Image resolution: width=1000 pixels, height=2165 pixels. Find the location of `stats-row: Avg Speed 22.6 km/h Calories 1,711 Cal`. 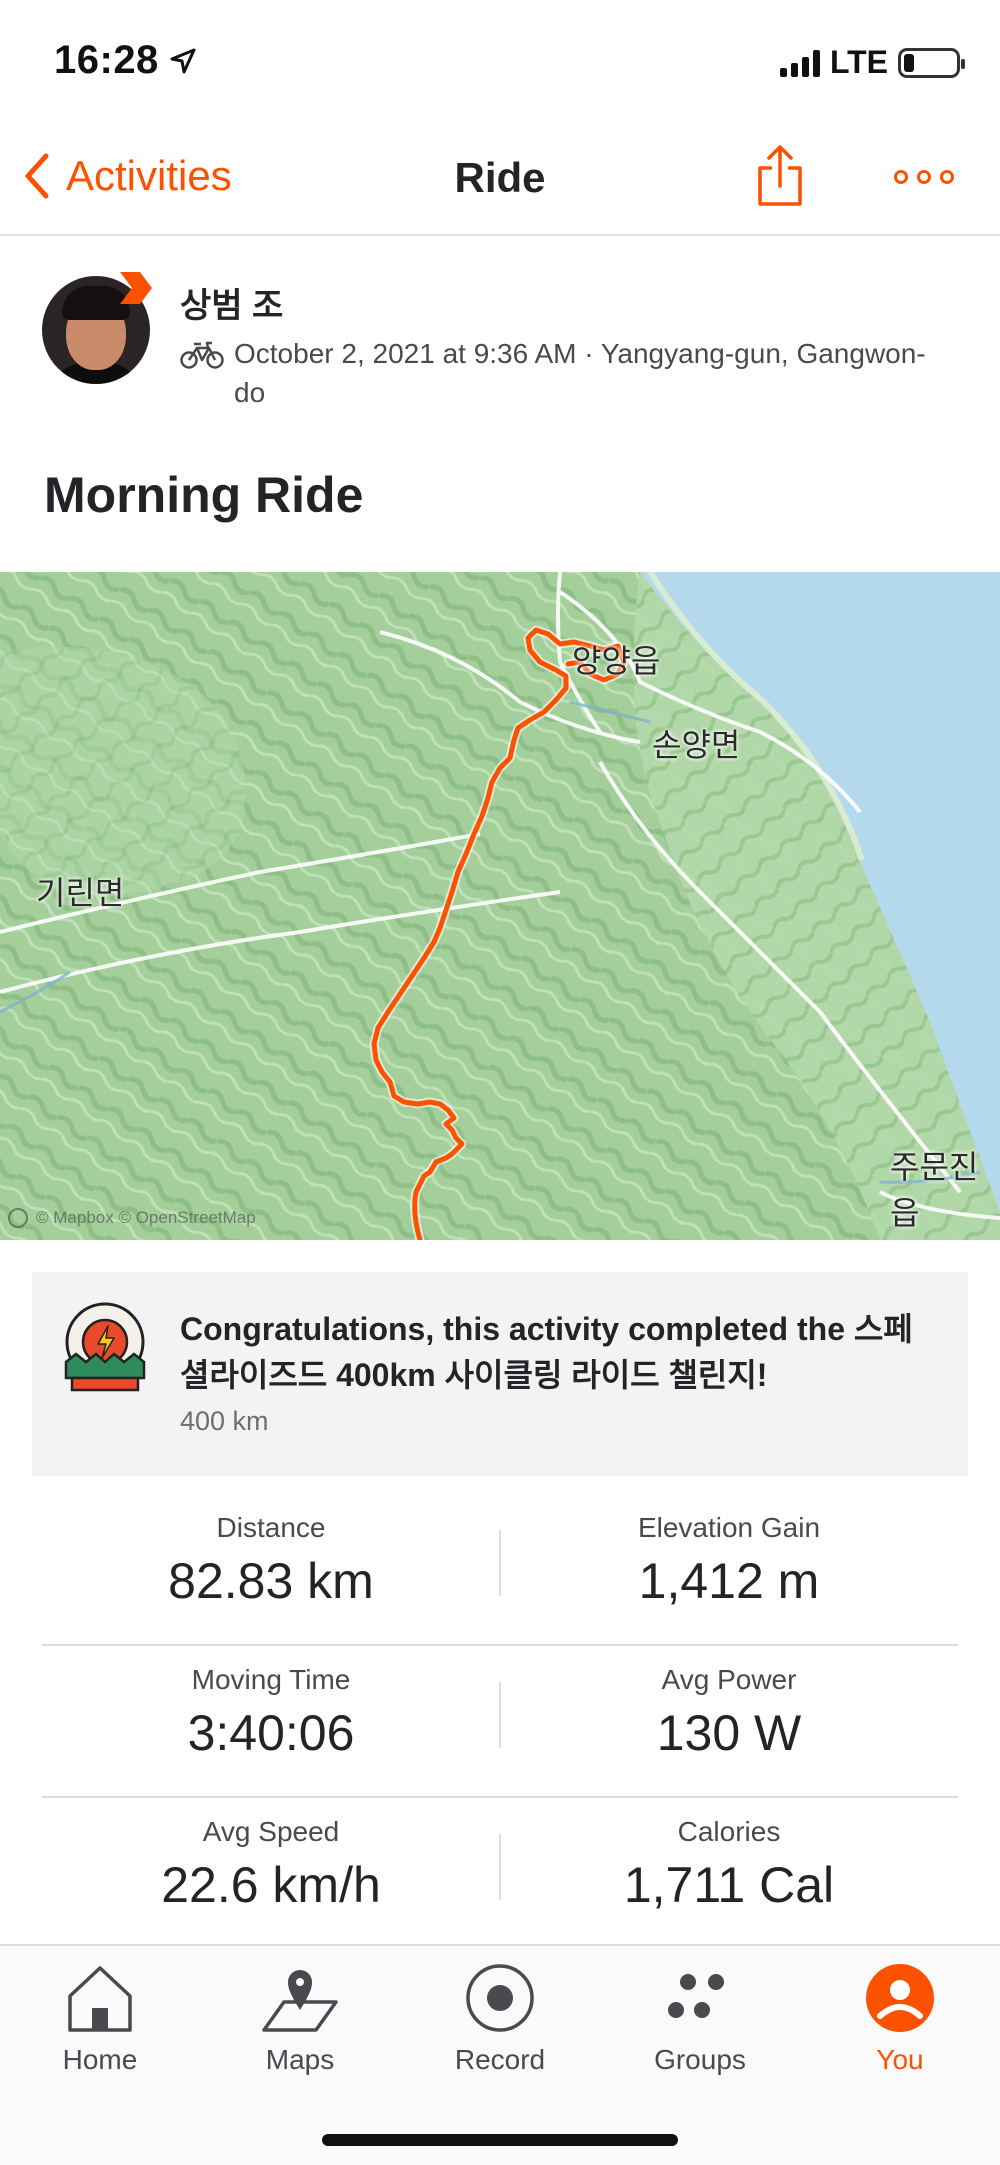

stats-row: Avg Speed 22.6 km/h Calories 1,711 Cal is located at coordinates (500, 1874).